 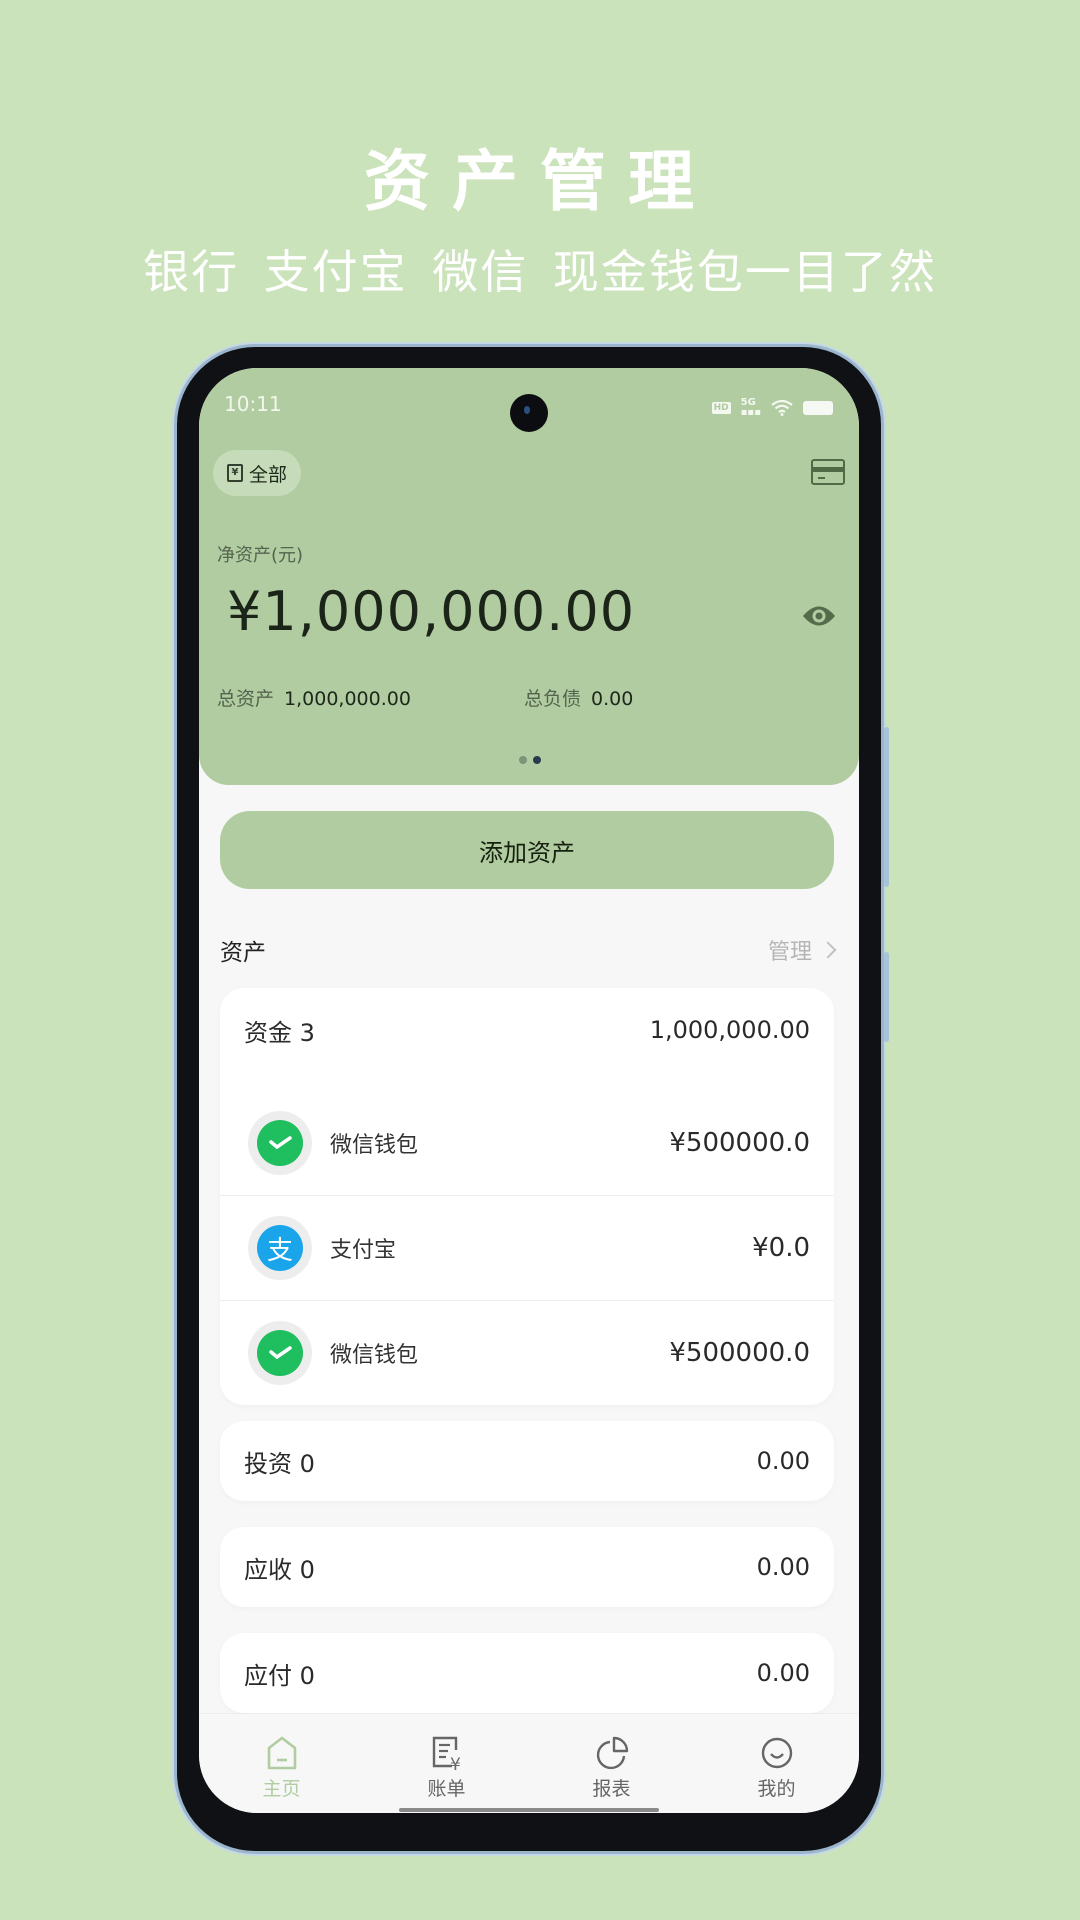 What do you see at coordinates (528, 950) in the screenshot?
I see `assets-section-header: 资产 管理` at bounding box center [528, 950].